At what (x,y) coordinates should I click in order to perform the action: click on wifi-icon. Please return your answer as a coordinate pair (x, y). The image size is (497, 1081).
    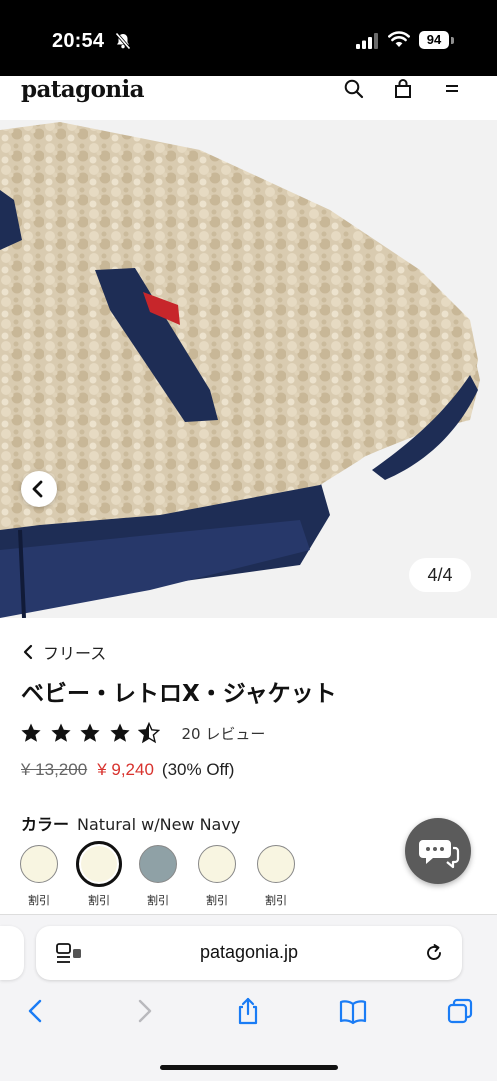
    Looking at the image, I should click on (399, 39).